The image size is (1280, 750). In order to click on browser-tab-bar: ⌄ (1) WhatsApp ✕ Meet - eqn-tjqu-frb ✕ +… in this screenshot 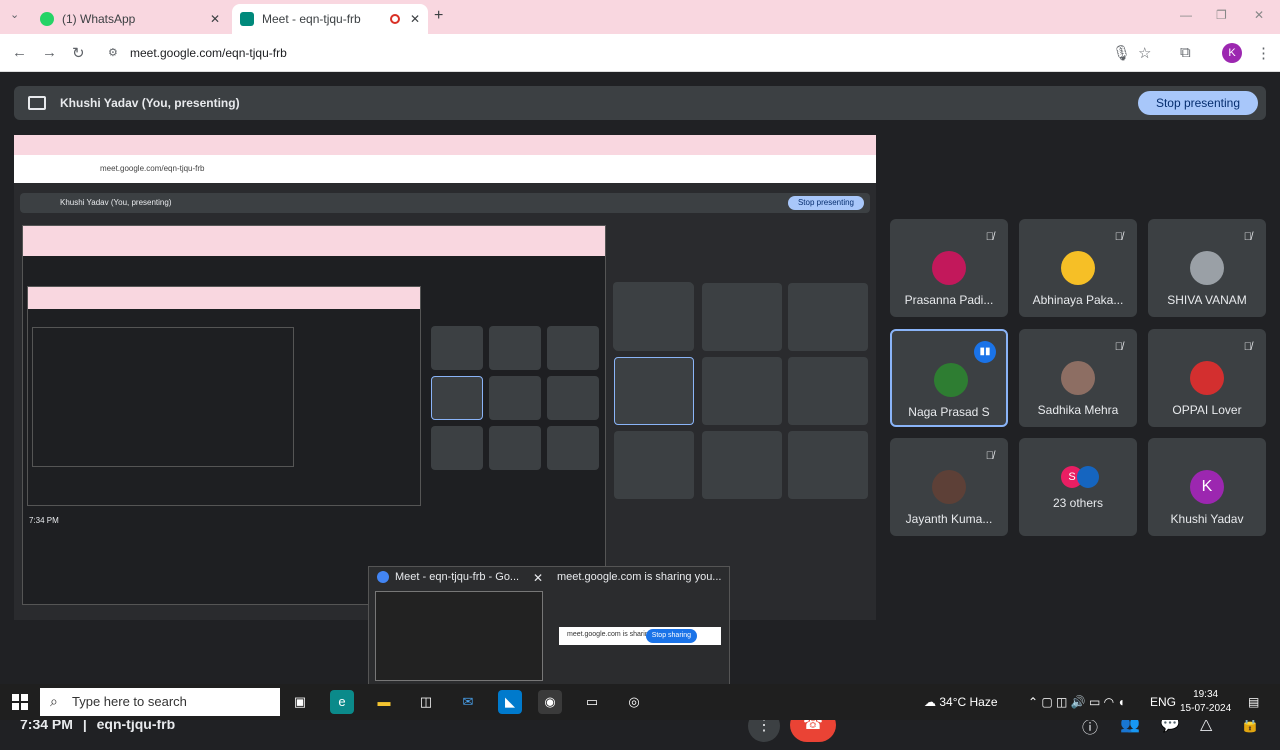, I will do `click(640, 17)`.